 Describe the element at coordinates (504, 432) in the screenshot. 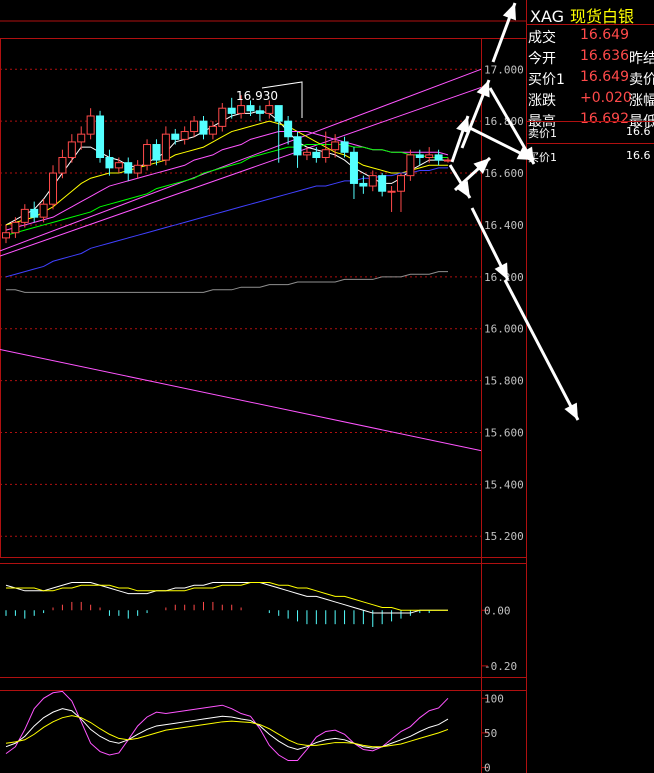

I see `y-tick-label: 15.600` at that location.